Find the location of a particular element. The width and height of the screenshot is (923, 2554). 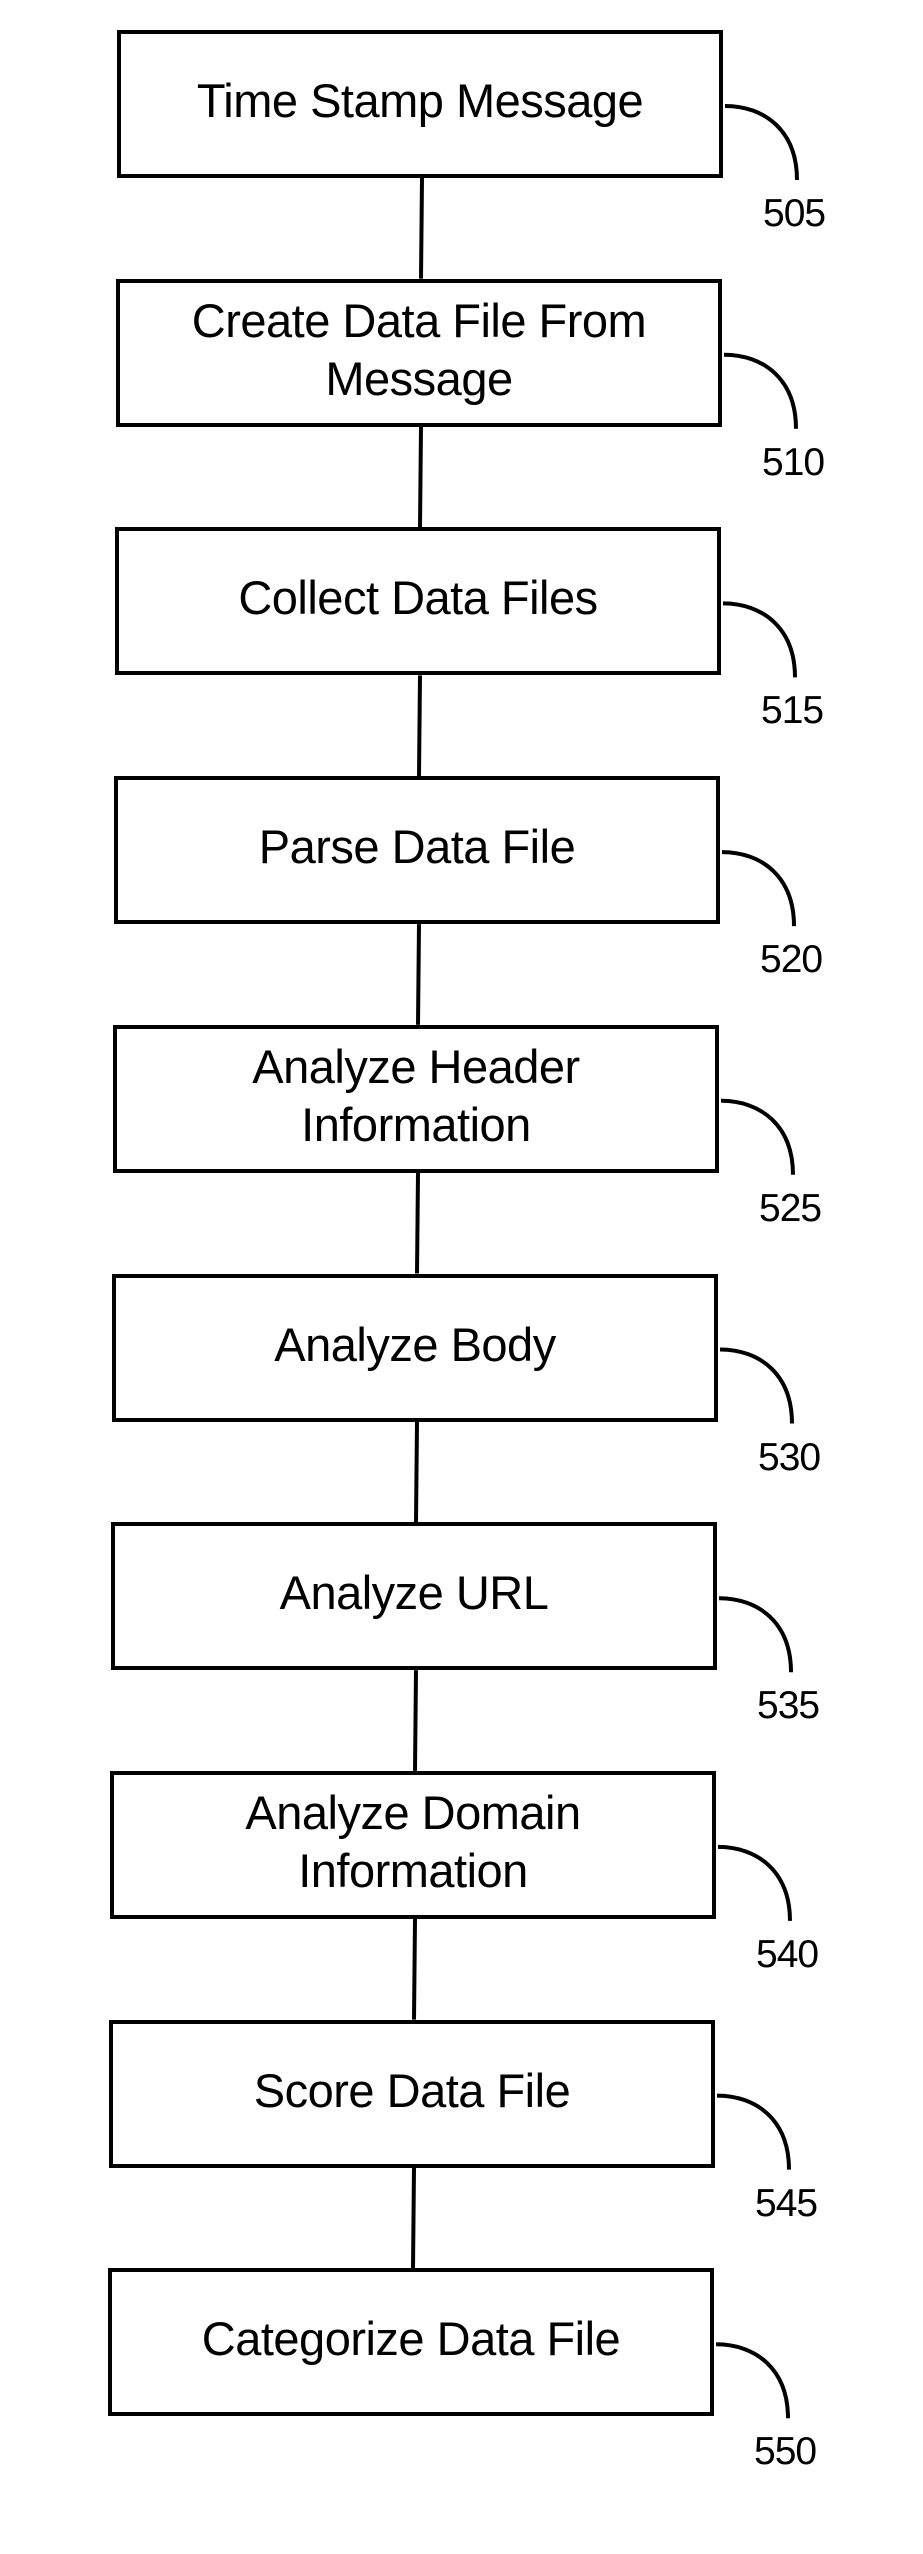

reference-numeral: 510 is located at coordinates (793, 462).